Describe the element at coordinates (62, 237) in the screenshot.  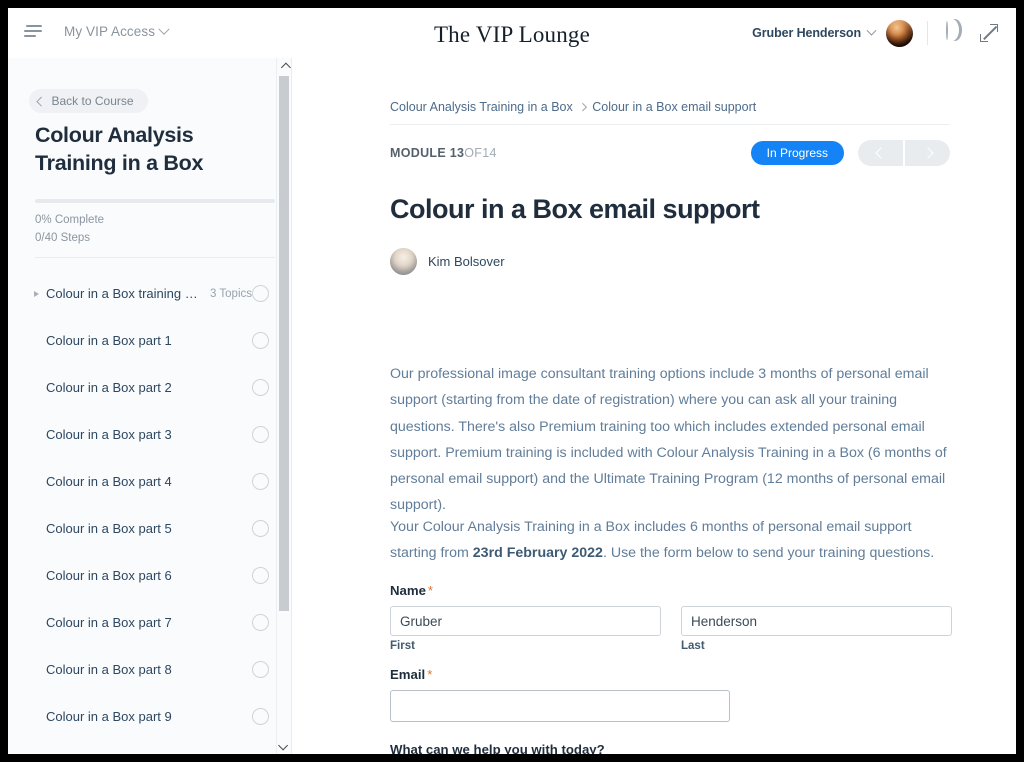
I see `steps-label: 0/40 Steps` at that location.